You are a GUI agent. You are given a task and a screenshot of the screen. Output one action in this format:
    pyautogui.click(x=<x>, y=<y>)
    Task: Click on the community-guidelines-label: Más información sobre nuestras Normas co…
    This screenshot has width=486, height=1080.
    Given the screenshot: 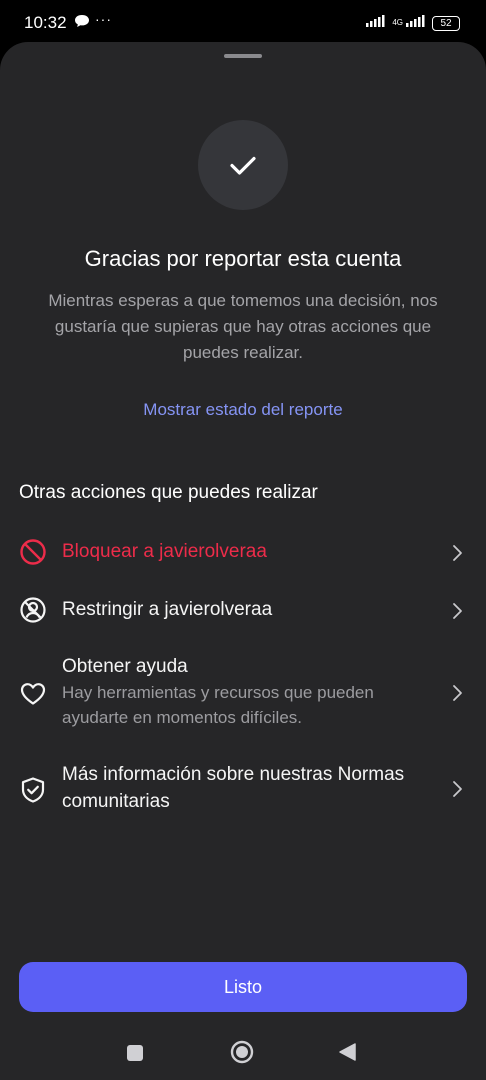 What is the action you would take?
    pyautogui.click(x=233, y=788)
    